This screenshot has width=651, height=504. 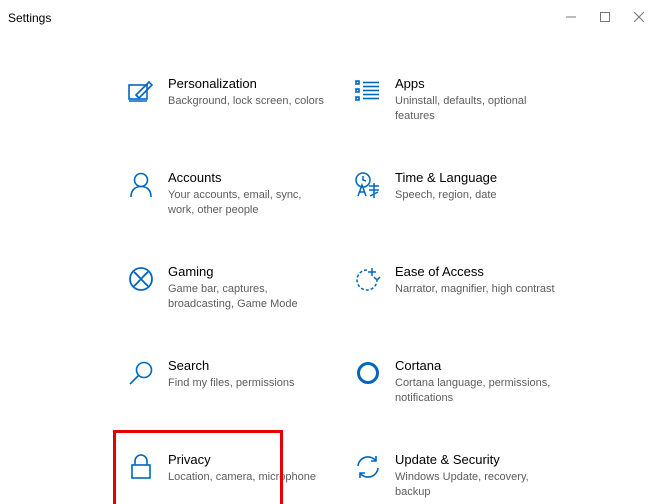 What do you see at coordinates (368, 185) in the screenshot?
I see `time-language-icon` at bounding box center [368, 185].